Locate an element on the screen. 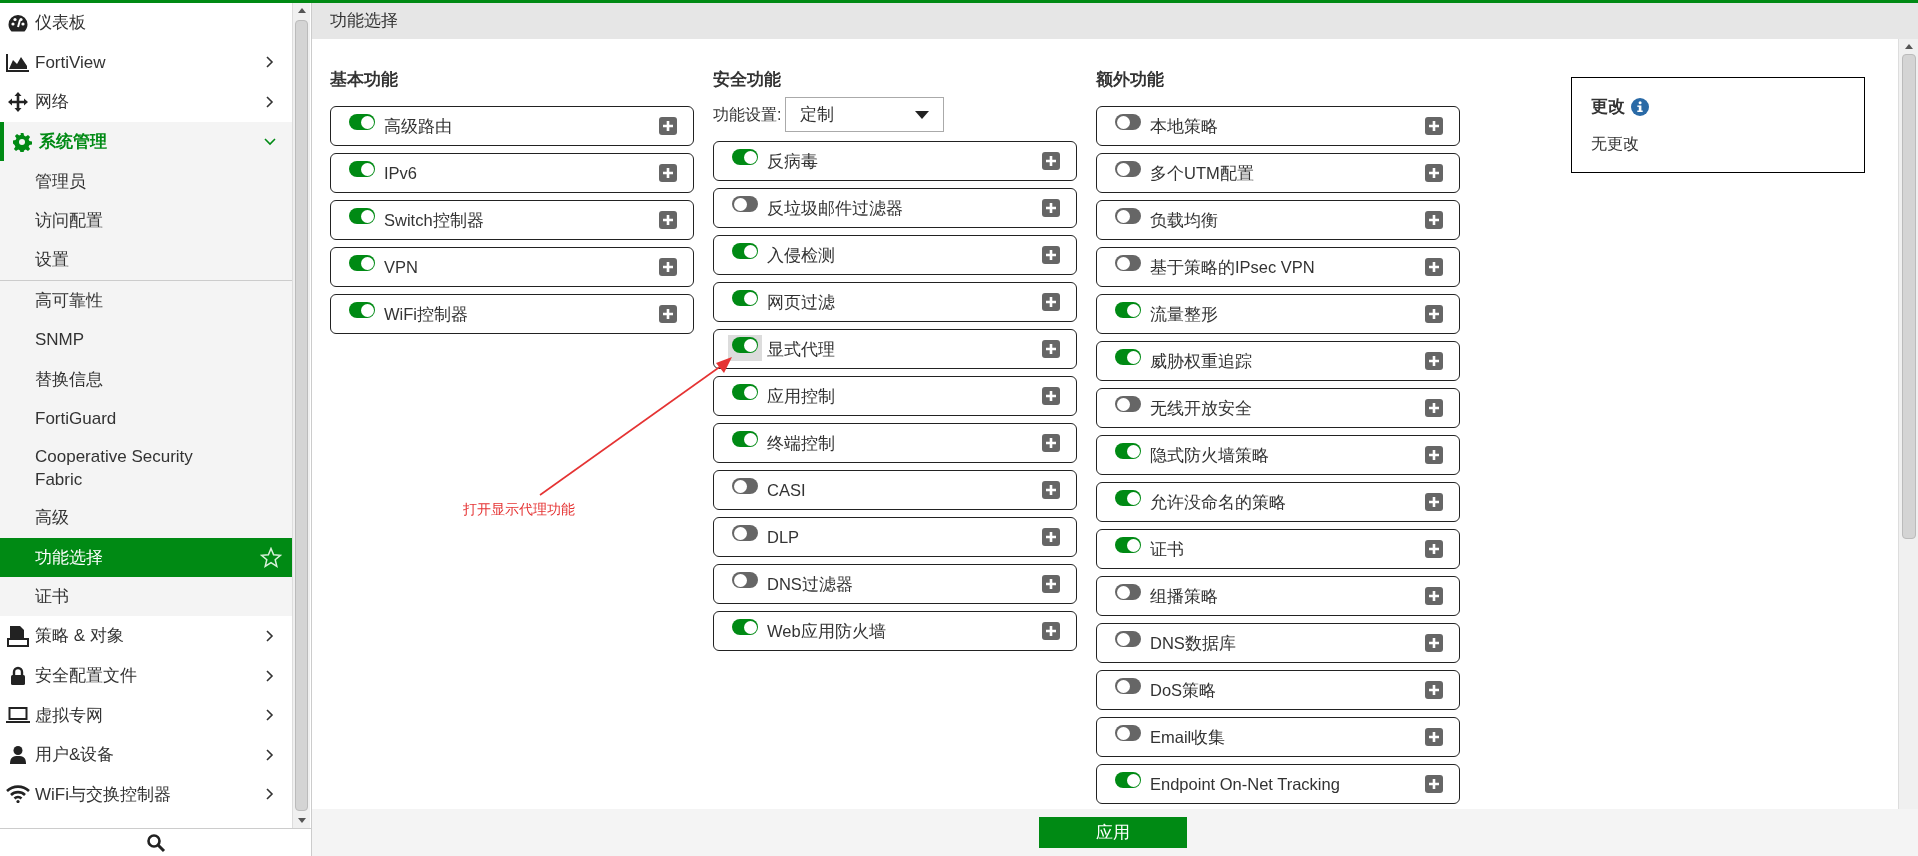 The width and height of the screenshot is (1918, 856). sidebar-item: 用户&设备 is located at coordinates (146, 755).